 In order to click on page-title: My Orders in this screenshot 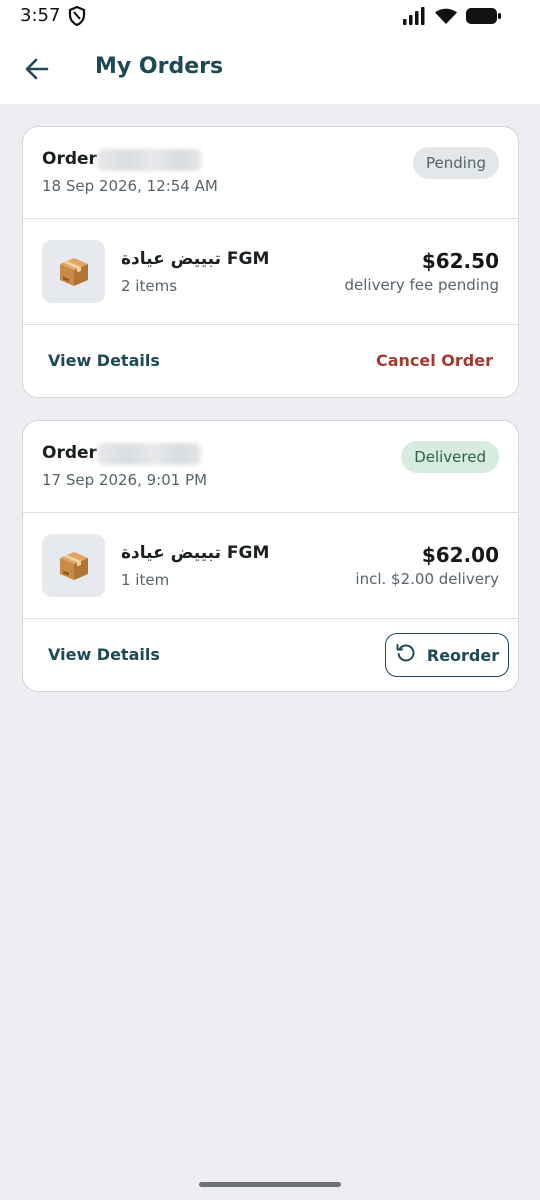, I will do `click(159, 66)`.